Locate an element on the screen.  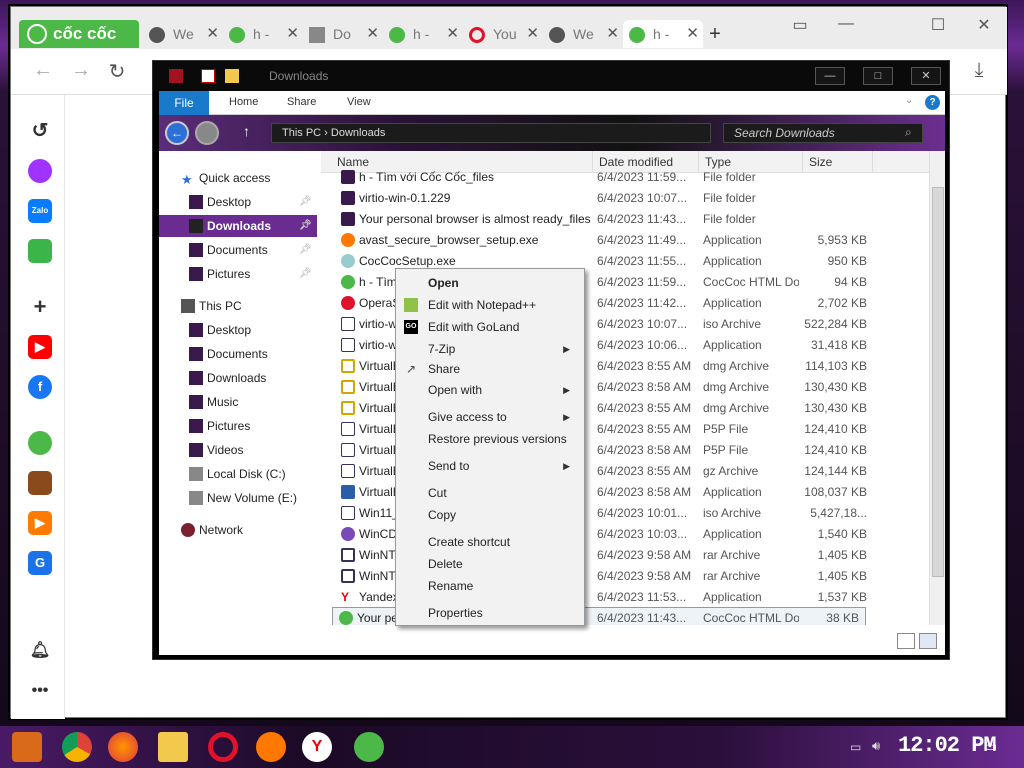
opera-icon is located at coordinates (223, 747).